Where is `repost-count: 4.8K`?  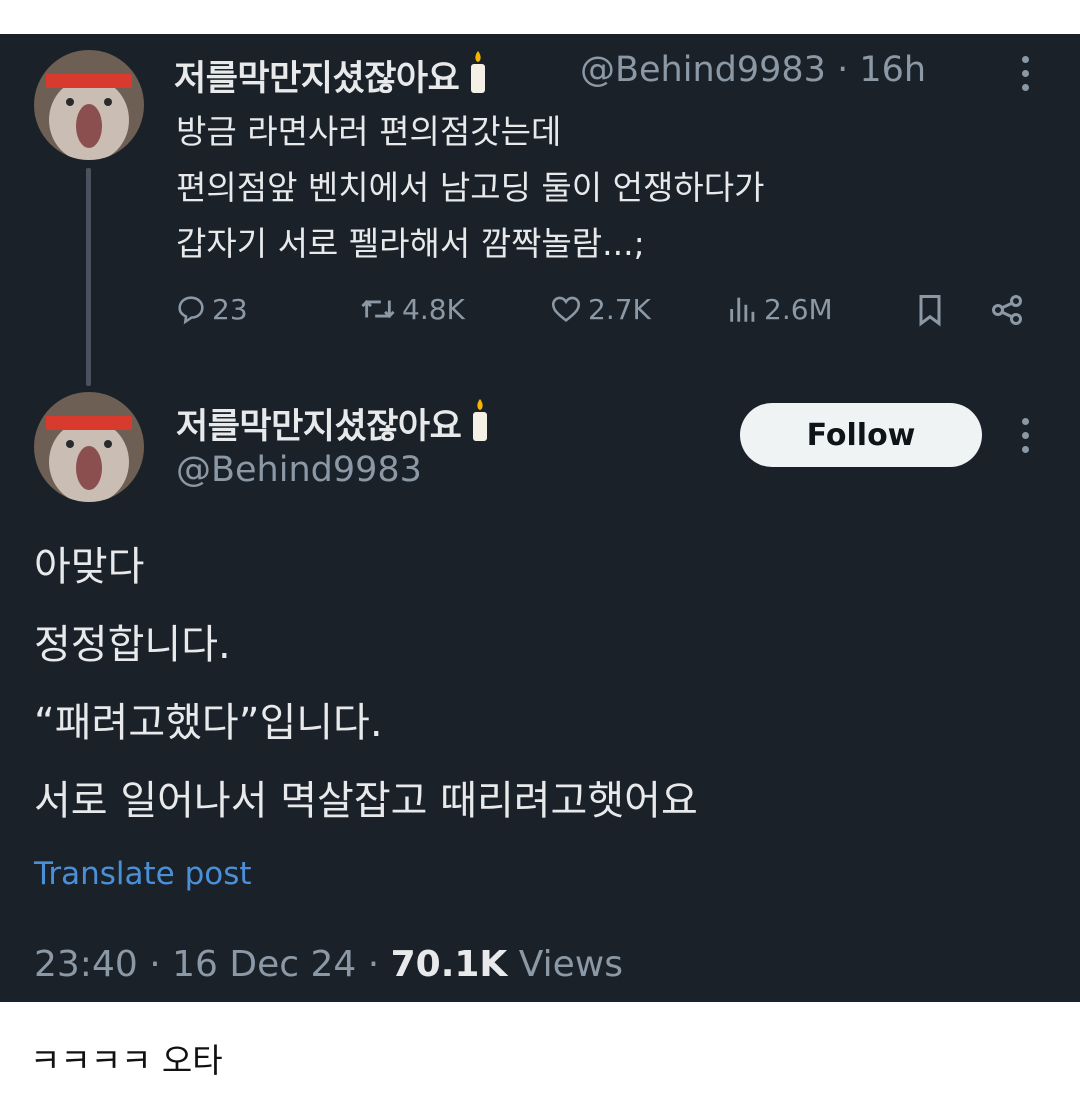 repost-count: 4.8K is located at coordinates (433, 309).